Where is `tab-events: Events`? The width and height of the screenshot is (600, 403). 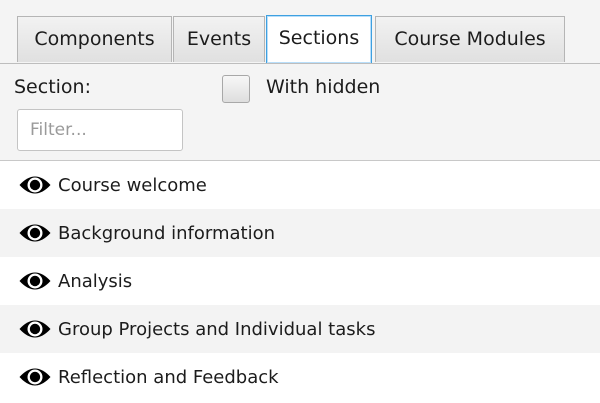
tab-events: Events is located at coordinates (219, 39).